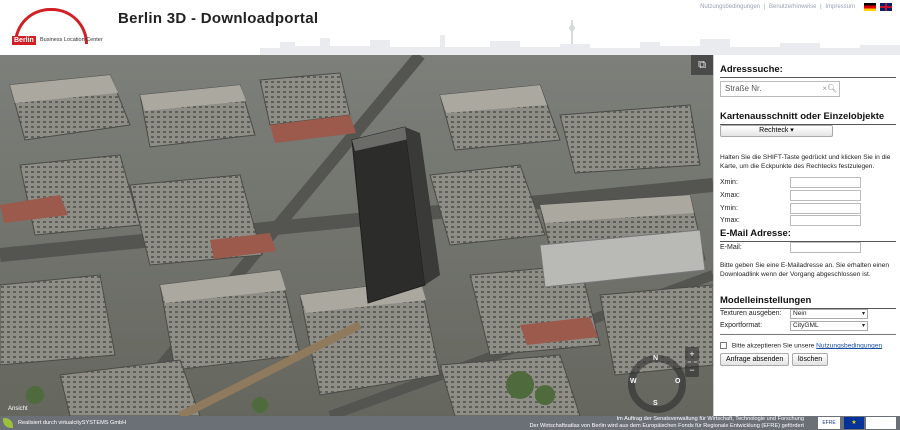 Image resolution: width=900 pixels, height=430 pixels. I want to click on zoom-control: + −, so click(692, 362).